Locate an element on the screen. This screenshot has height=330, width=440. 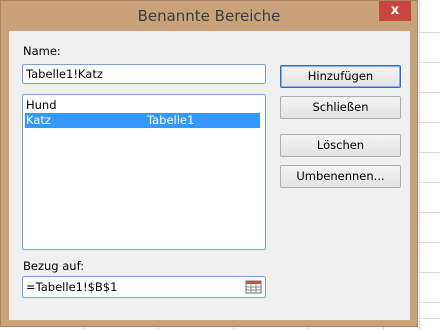
delete-button-label: Löschen is located at coordinates (340, 145).